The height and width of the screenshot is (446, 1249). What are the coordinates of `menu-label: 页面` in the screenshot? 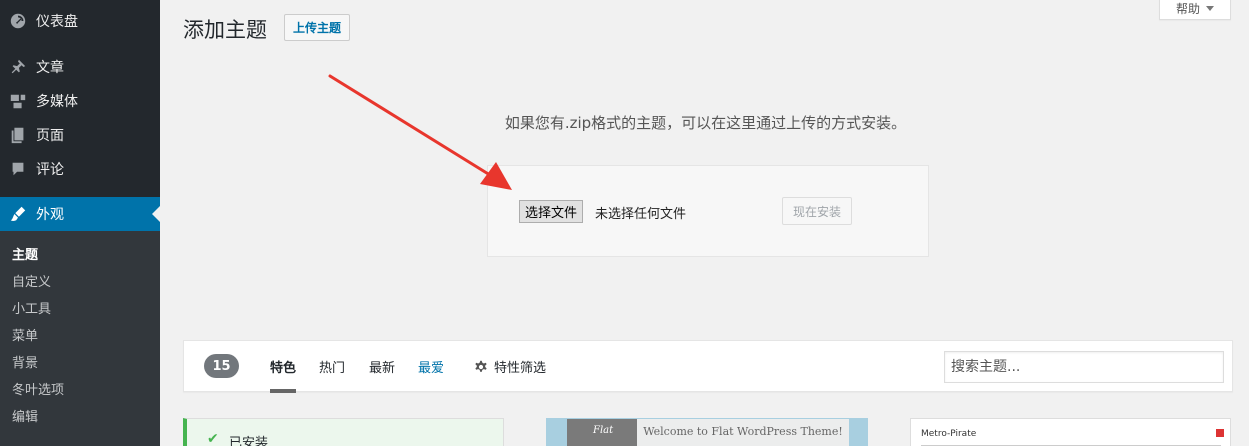 It's located at (50, 136).